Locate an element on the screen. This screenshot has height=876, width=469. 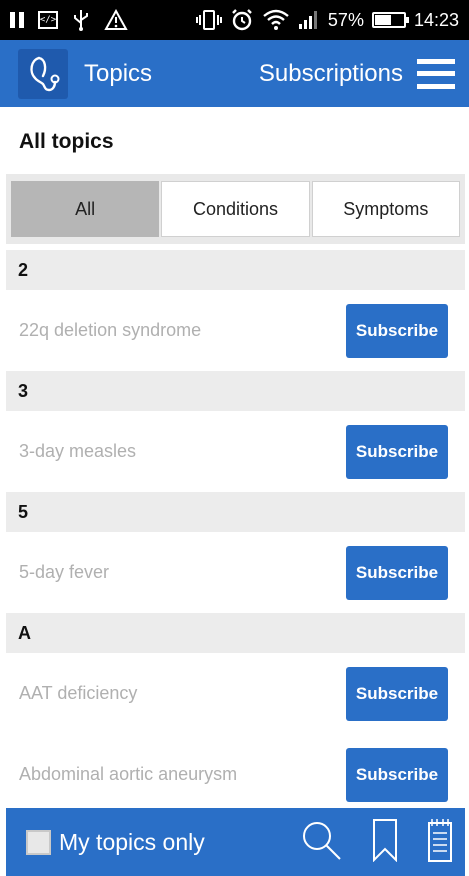
bottom-bar: My topics only is located at coordinates (235, 842).